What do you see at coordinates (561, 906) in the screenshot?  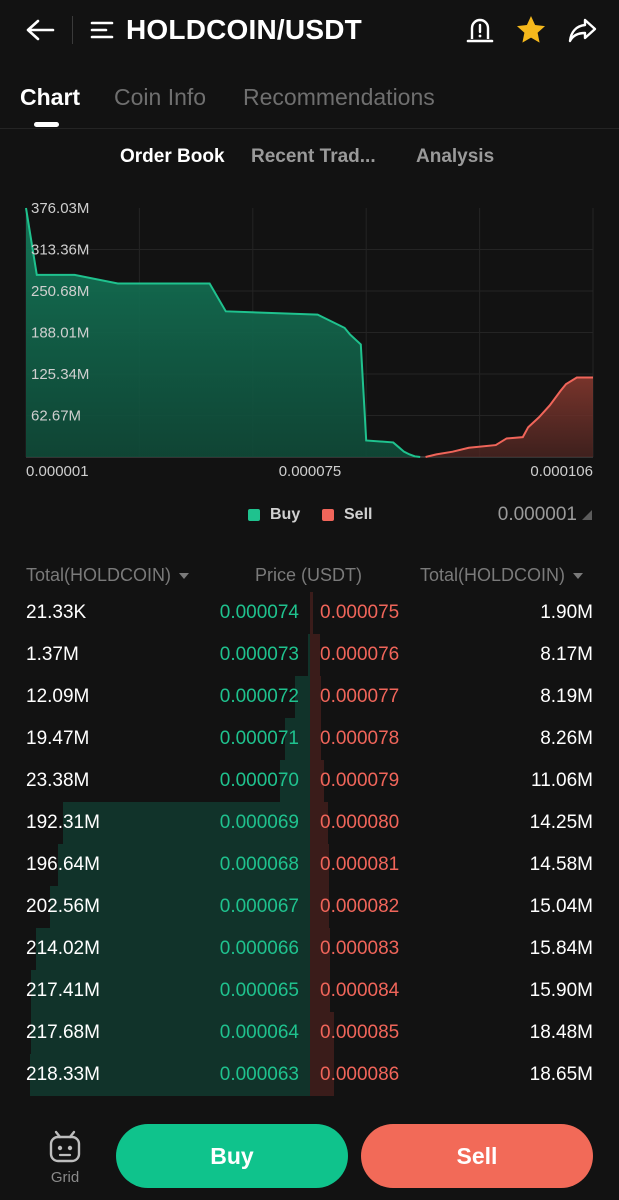 I see `ask-qty-cell: 15.04M` at bounding box center [561, 906].